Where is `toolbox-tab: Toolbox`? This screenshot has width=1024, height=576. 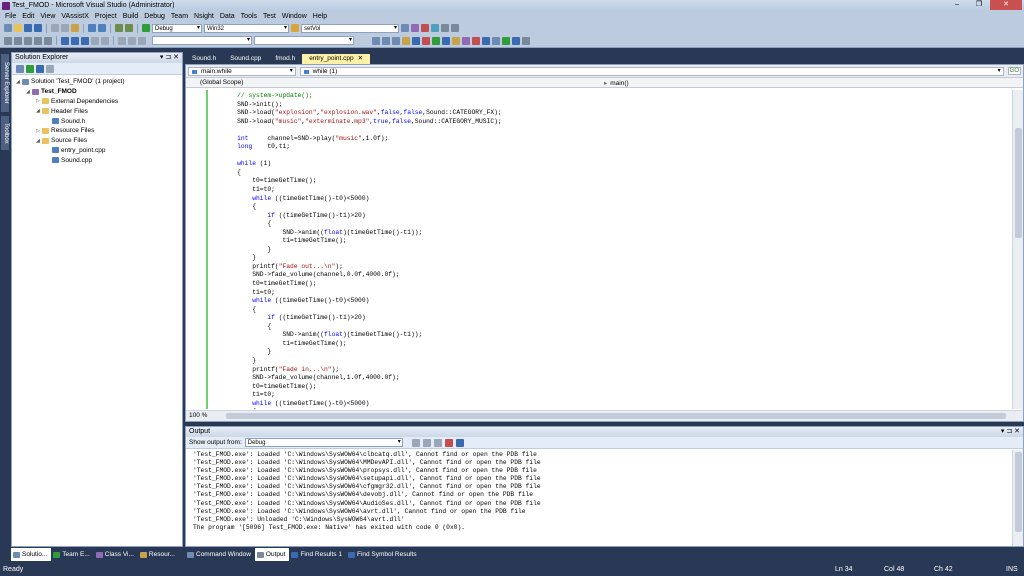
toolbox-tab: Toolbox is located at coordinates (5, 133).